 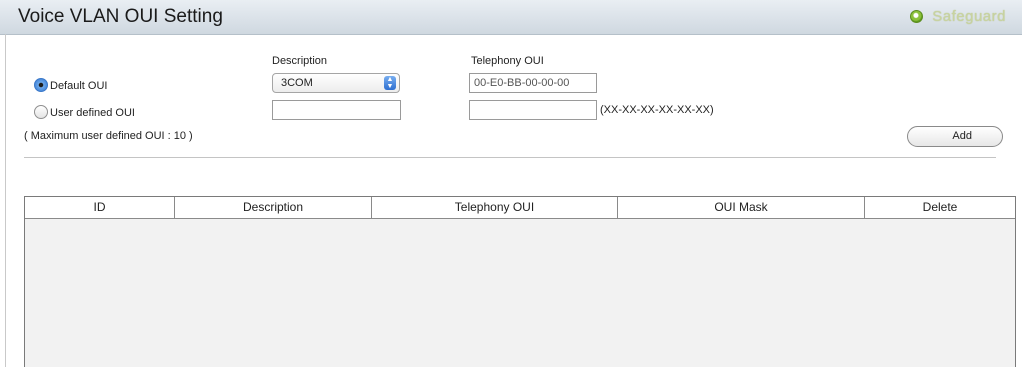 I want to click on column-header-telephony-oui: Telephony OUI, so click(x=495, y=207).